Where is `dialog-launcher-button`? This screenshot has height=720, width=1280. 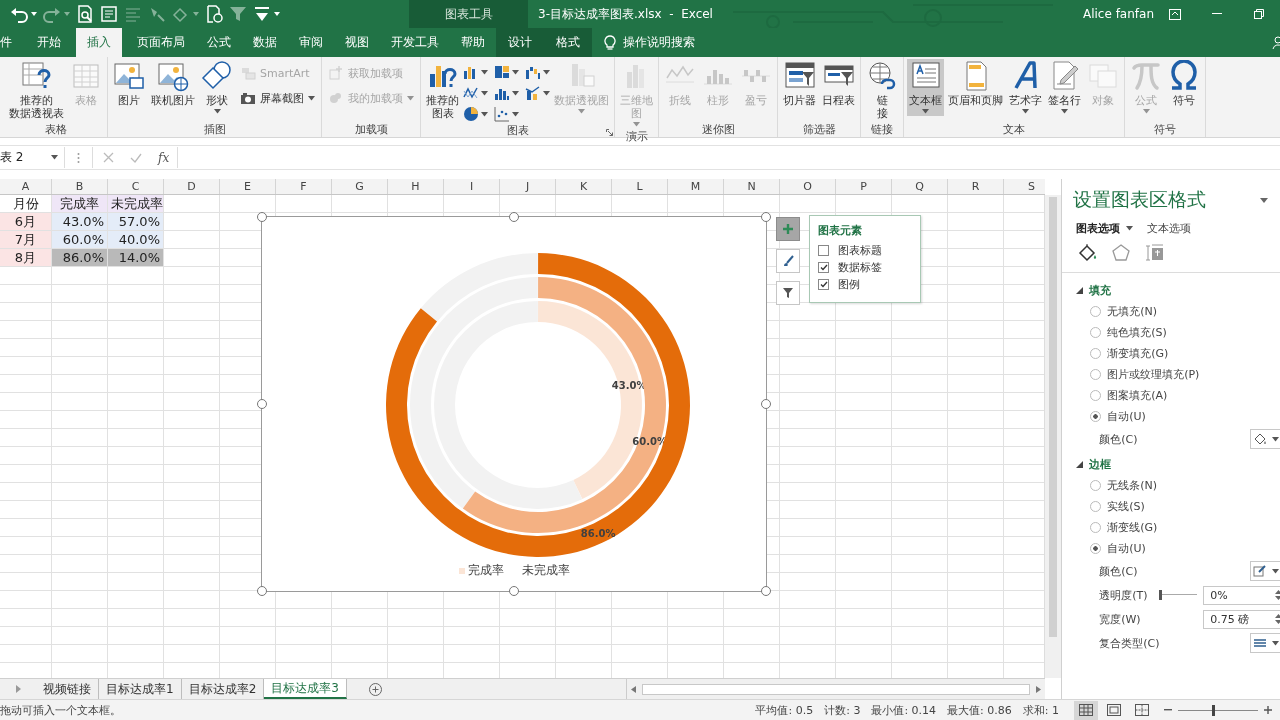
dialog-launcher-button is located at coordinates (609, 132).